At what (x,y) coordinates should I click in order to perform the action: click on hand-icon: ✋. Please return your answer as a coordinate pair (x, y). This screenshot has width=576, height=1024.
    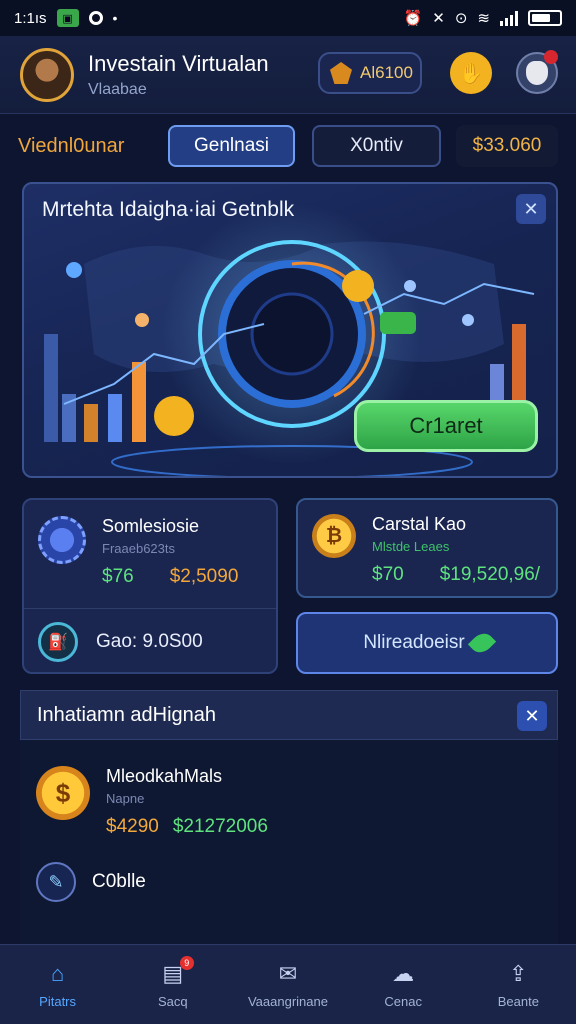
    Looking at the image, I should click on (471, 73).